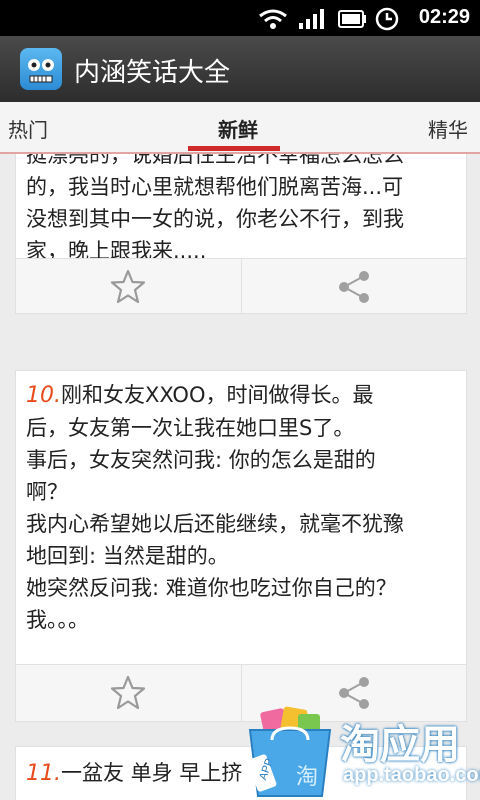  Describe the element at coordinates (240, 18) in the screenshot. I see `status-bar: 02:29` at that location.